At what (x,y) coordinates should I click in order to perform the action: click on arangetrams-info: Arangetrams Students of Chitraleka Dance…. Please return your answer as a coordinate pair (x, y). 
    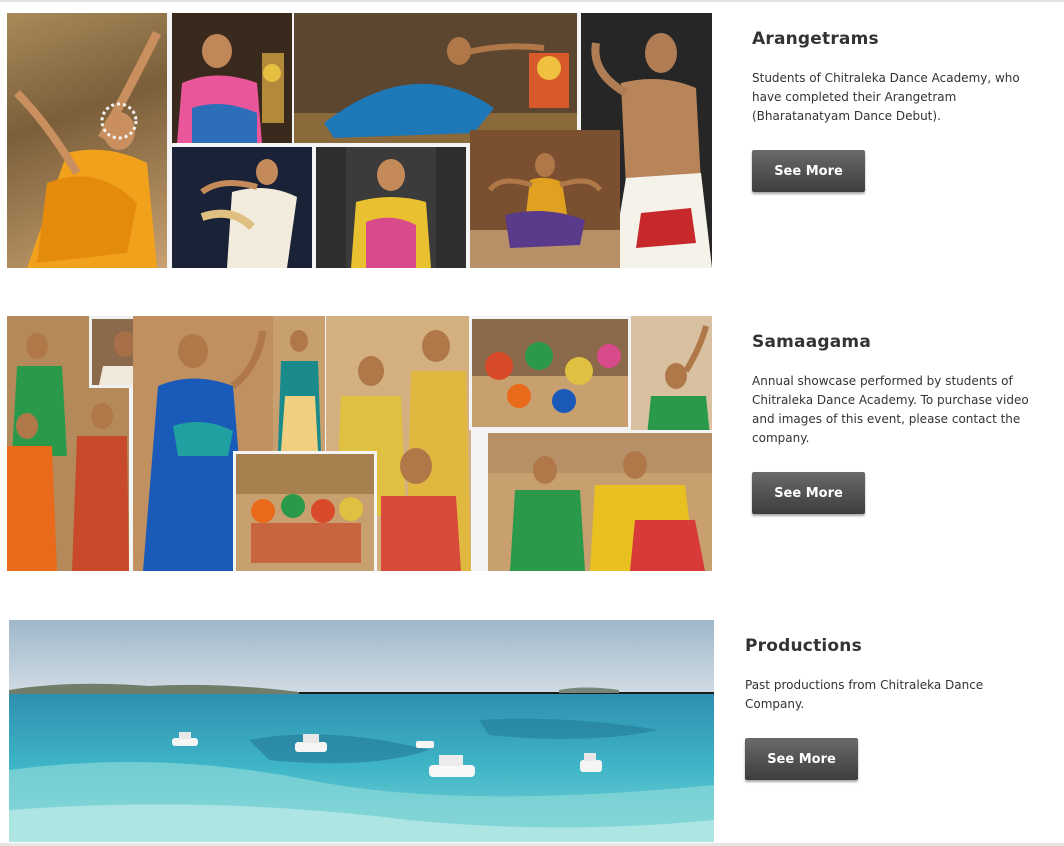
    Looking at the image, I should click on (897, 110).